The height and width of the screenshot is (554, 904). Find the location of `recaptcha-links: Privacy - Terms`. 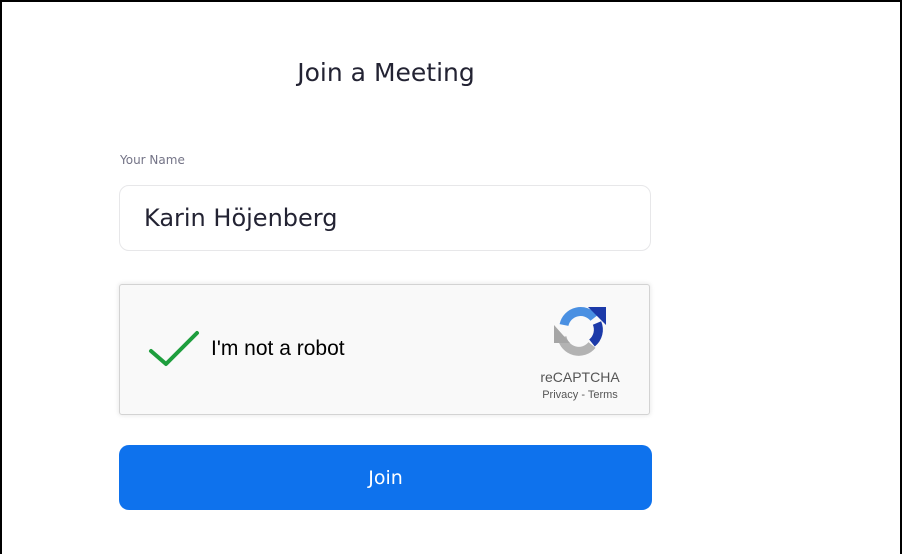

recaptcha-links: Privacy - Terms is located at coordinates (580, 395).